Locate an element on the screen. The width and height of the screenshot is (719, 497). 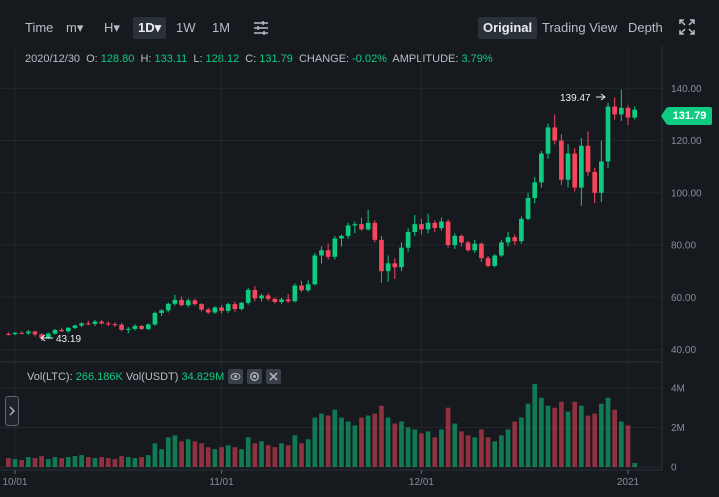
close-icon is located at coordinates (274, 376).